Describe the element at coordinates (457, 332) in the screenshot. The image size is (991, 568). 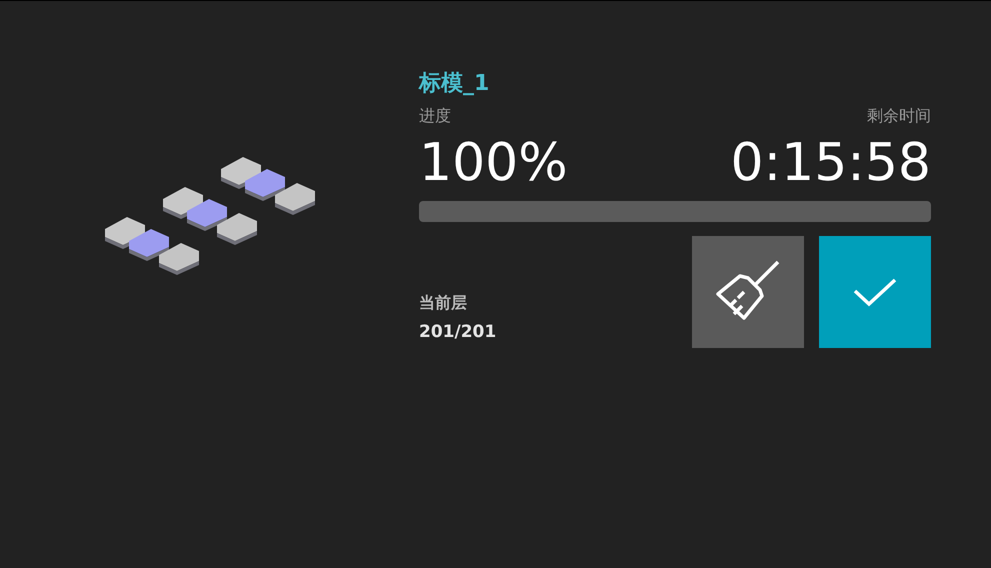
I see `layer-value: 201/201` at that location.